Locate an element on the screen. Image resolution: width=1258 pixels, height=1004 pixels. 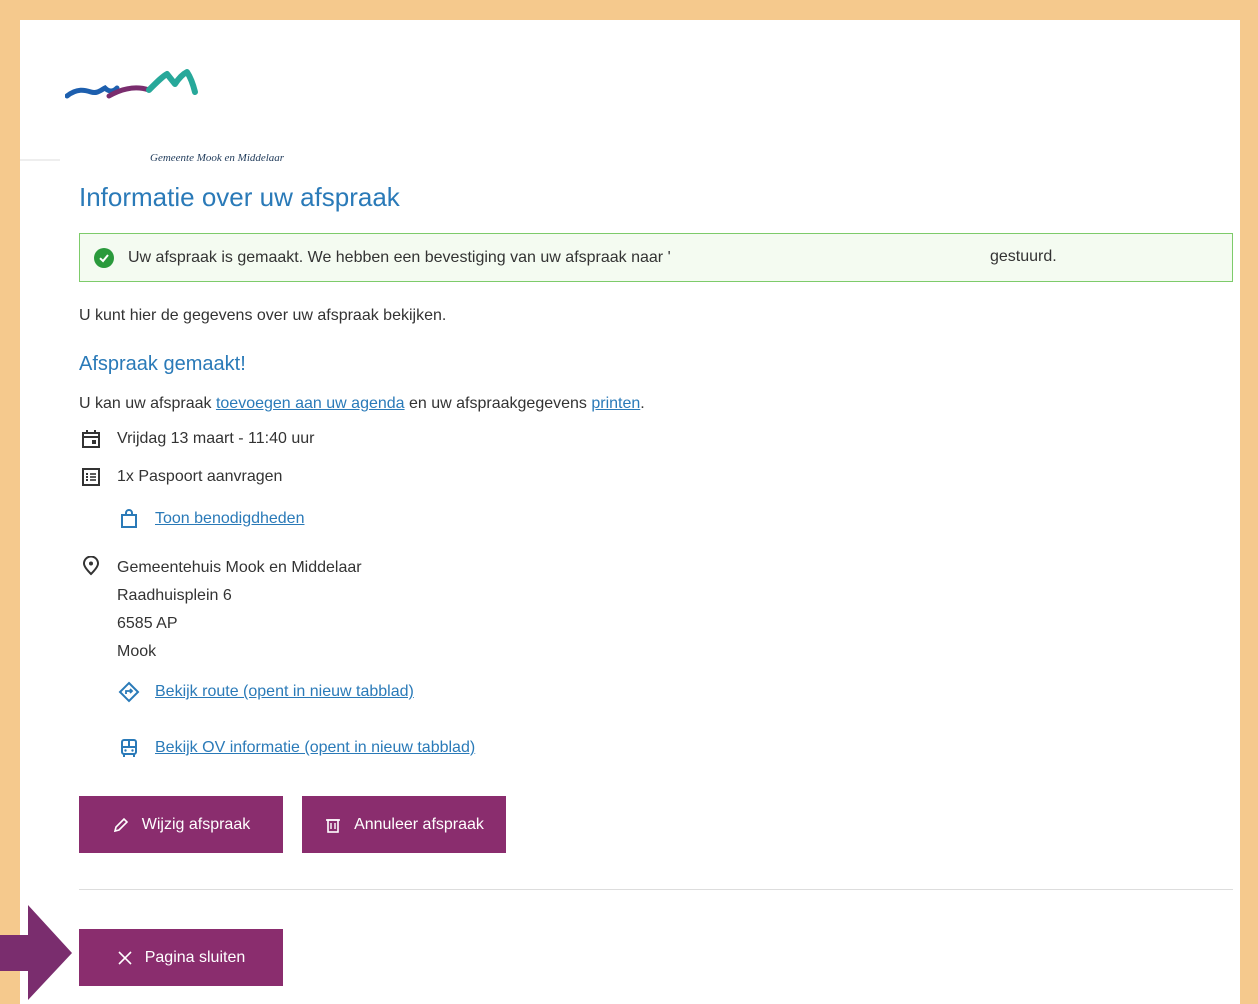
edit-appointment-label: Wijzig afspraak is located at coordinates (196, 824).